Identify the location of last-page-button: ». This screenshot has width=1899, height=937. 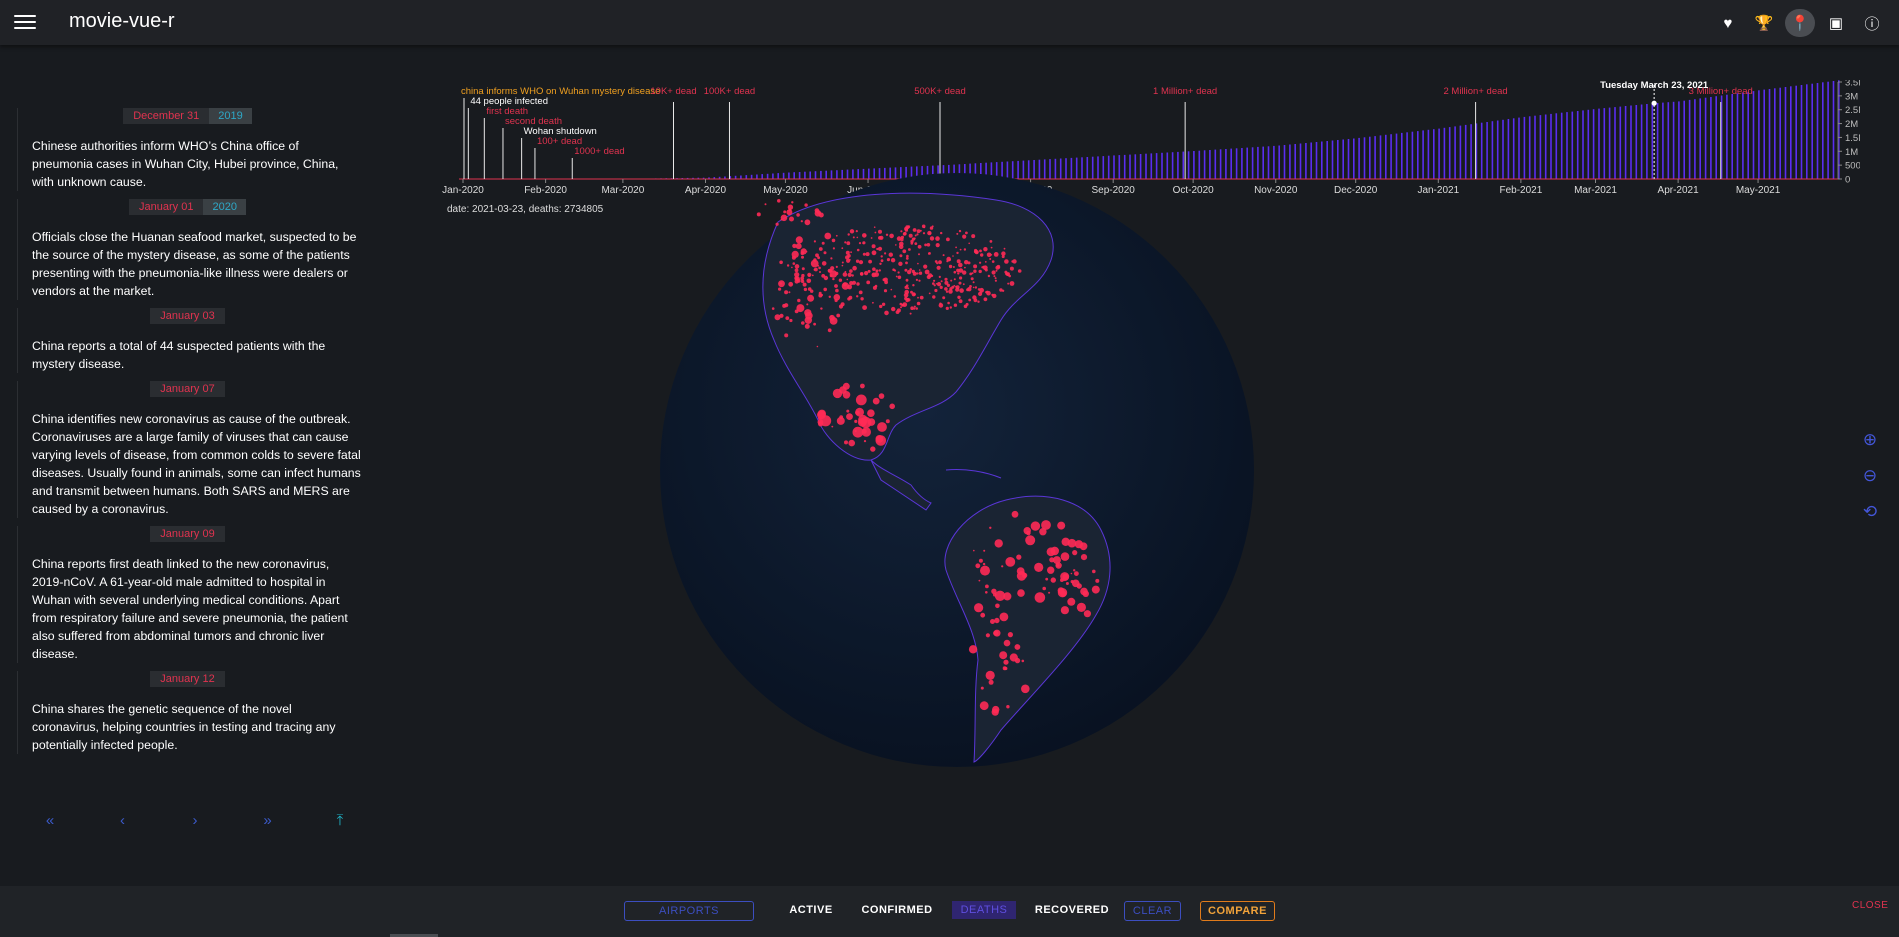
(268, 820).